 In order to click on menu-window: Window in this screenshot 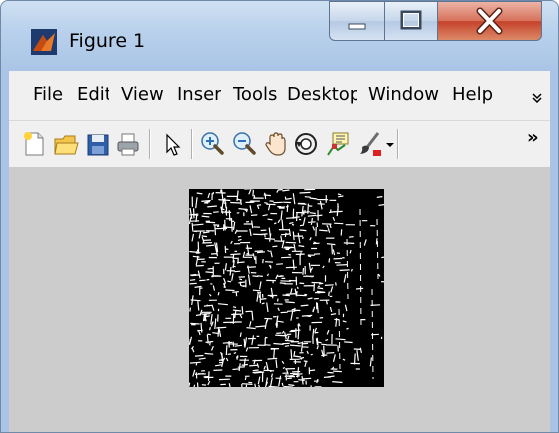, I will do `click(405, 94)`.